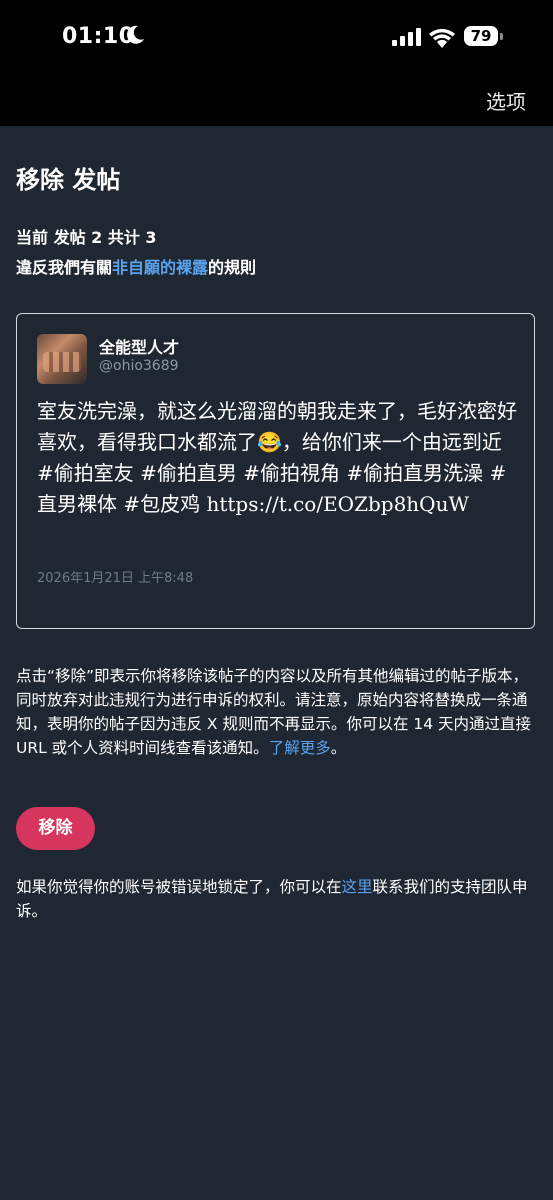  Describe the element at coordinates (338, 748) in the screenshot. I see `notice-end: 。` at that location.